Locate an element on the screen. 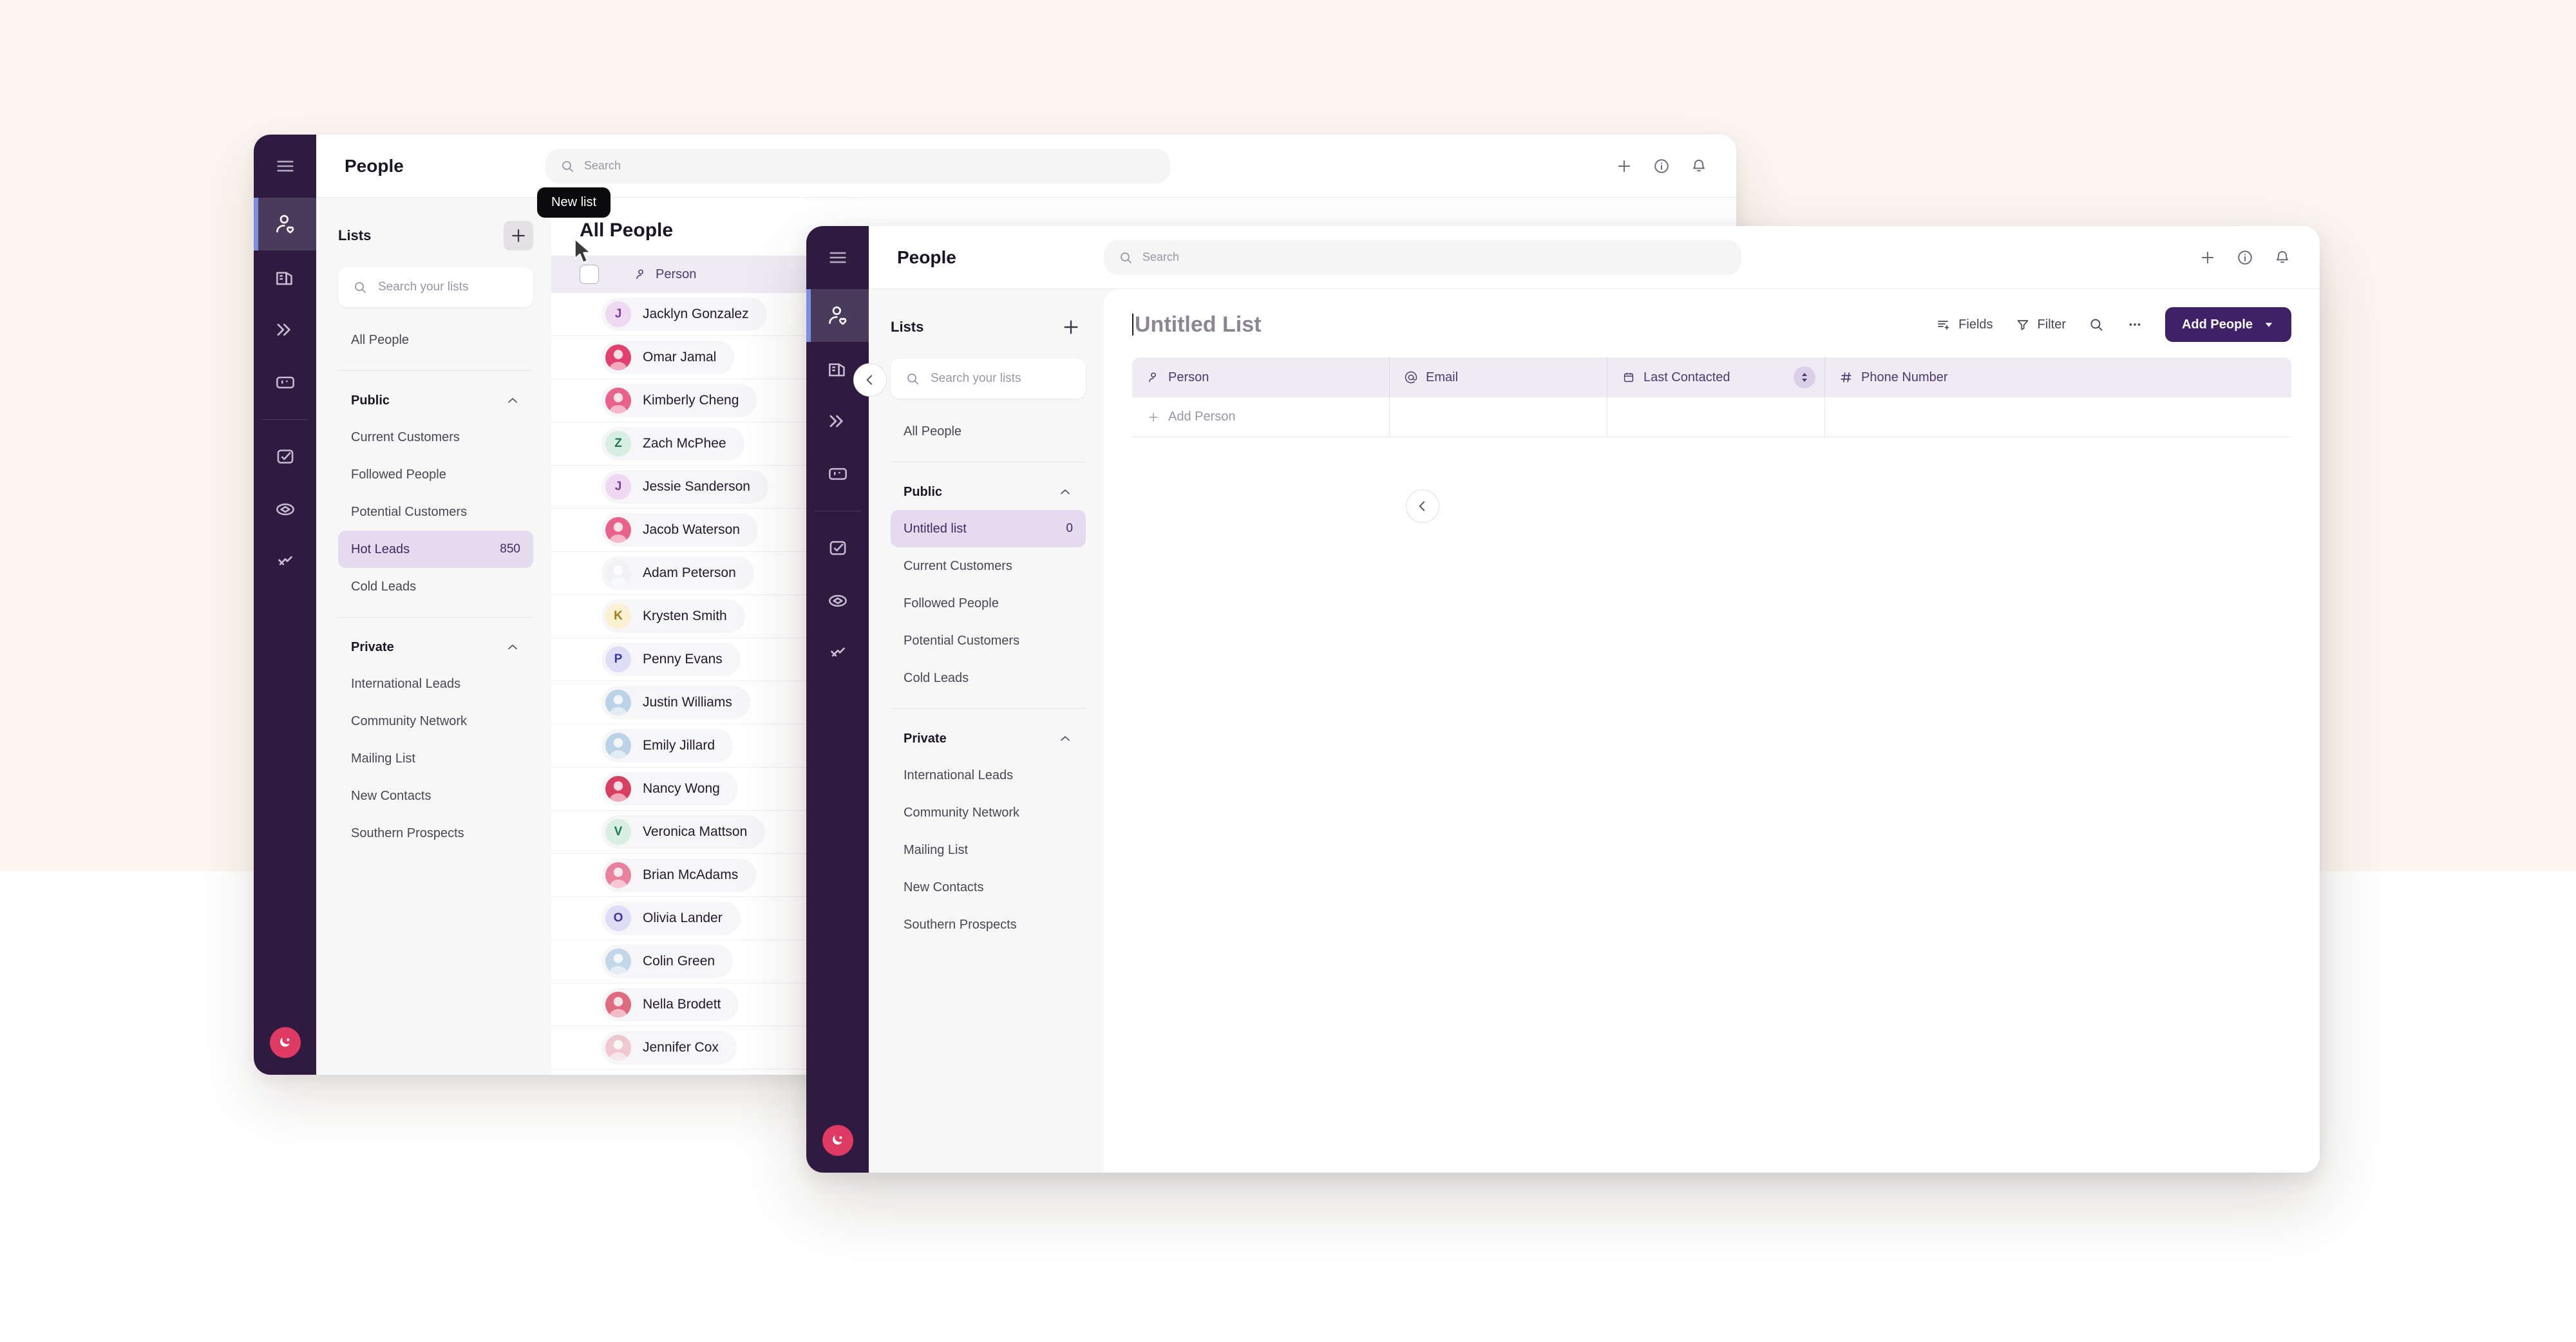 This screenshot has width=2576, height=1342. front-list-item: International Leads is located at coordinates (988, 775).